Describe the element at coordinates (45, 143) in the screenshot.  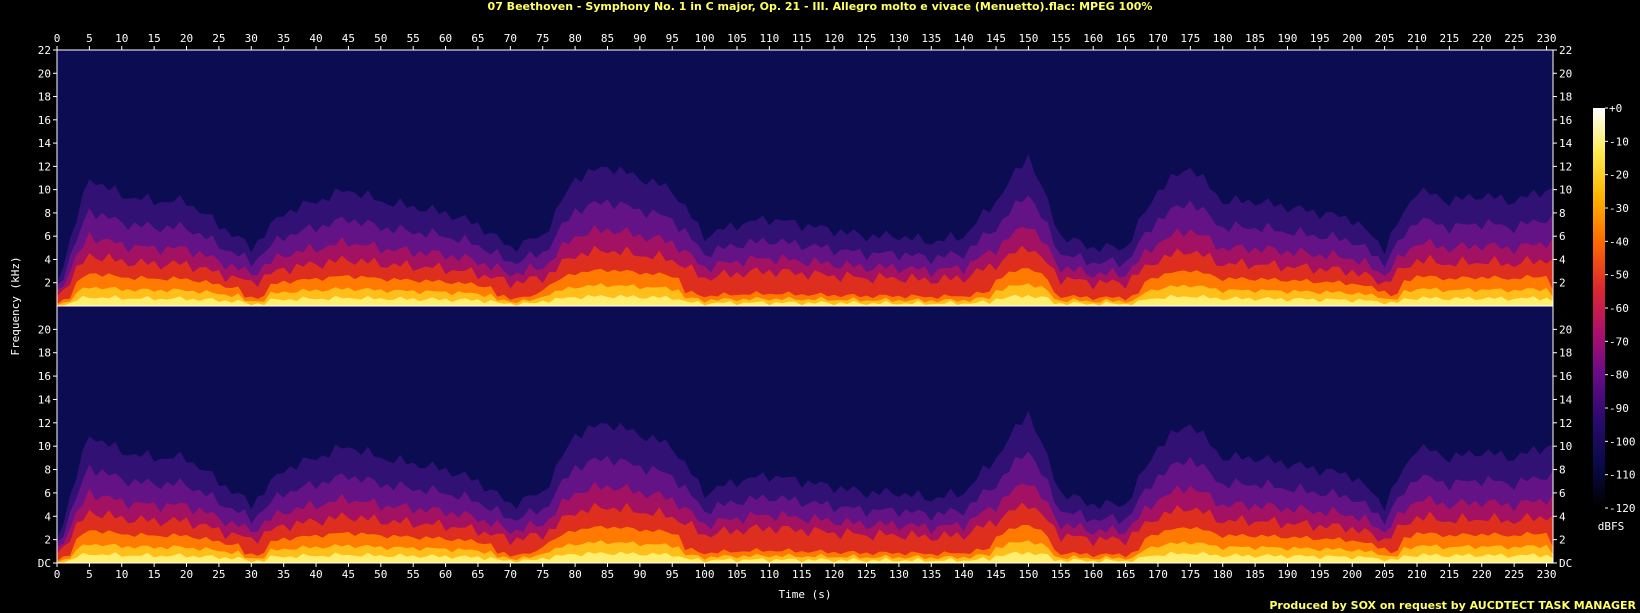
I see `y-tick-label-left: 14` at that location.